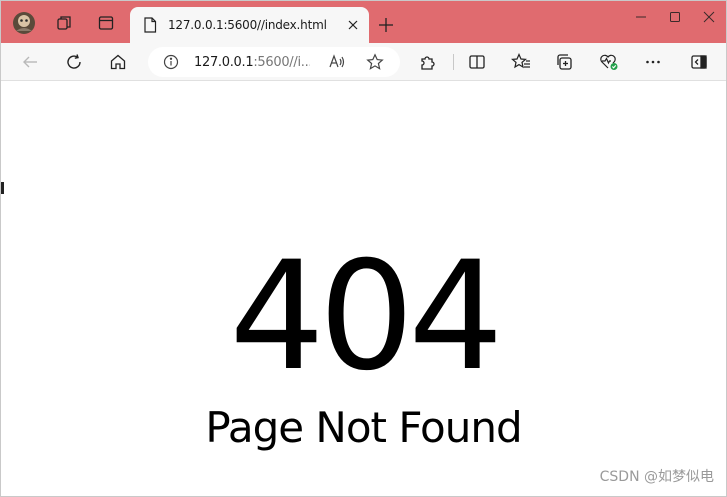 This screenshot has height=497, width=727. What do you see at coordinates (366, 317) in the screenshot?
I see `error-code: 404` at bounding box center [366, 317].